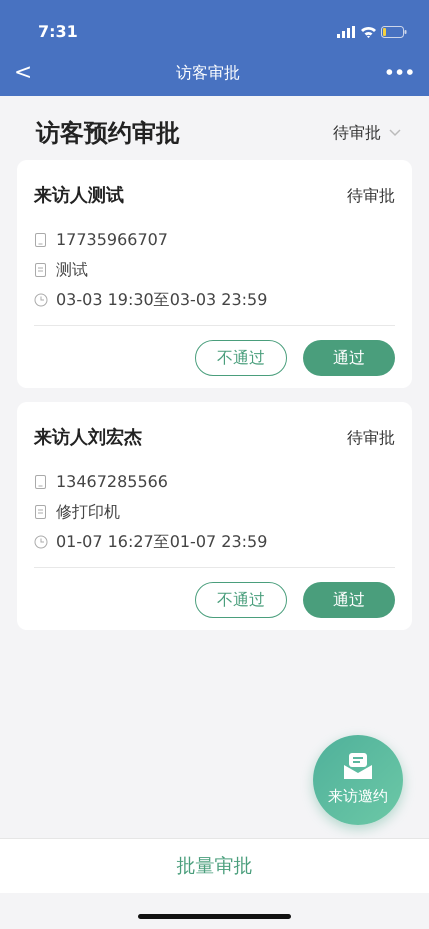 This screenshot has width=429, height=929. What do you see at coordinates (394, 32) in the screenshot?
I see `battery-icon` at bounding box center [394, 32].